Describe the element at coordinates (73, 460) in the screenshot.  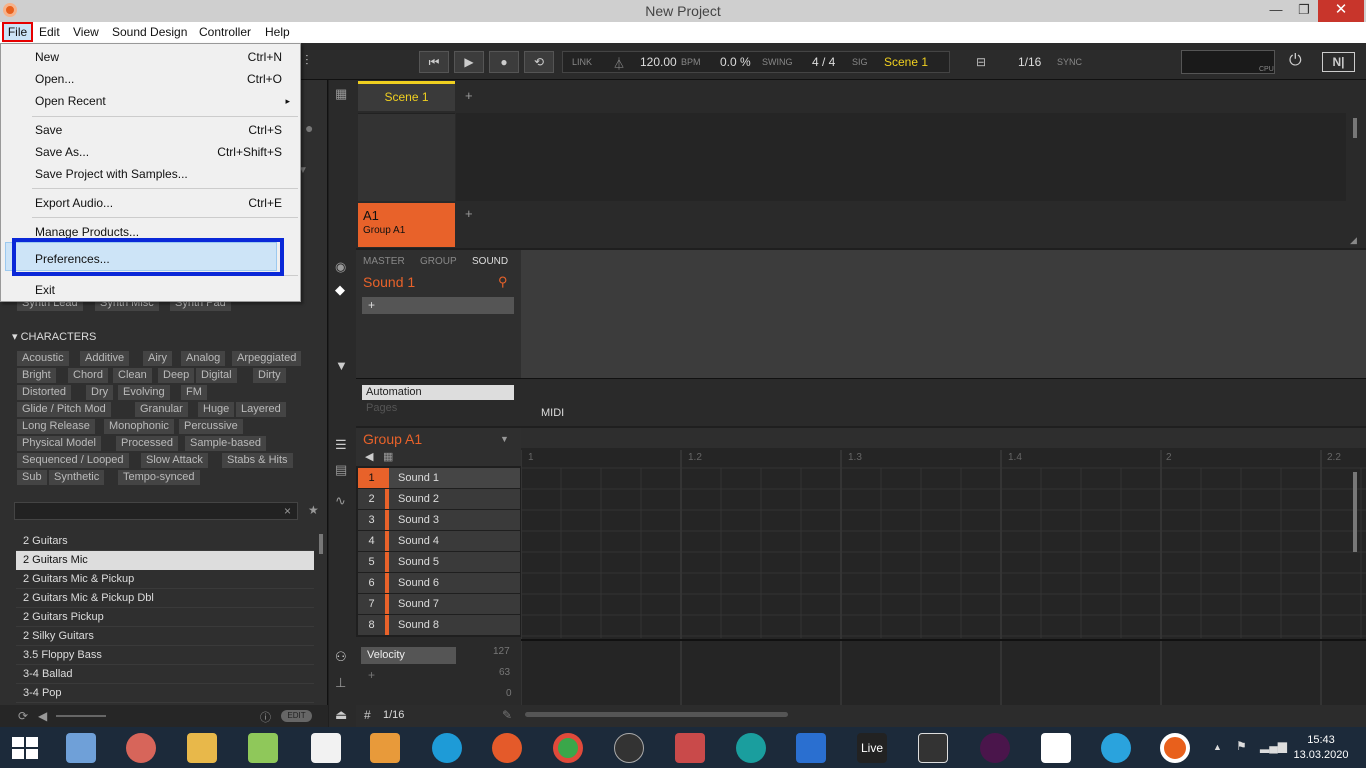
I see `character-tag: Sequenced / Looped` at that location.